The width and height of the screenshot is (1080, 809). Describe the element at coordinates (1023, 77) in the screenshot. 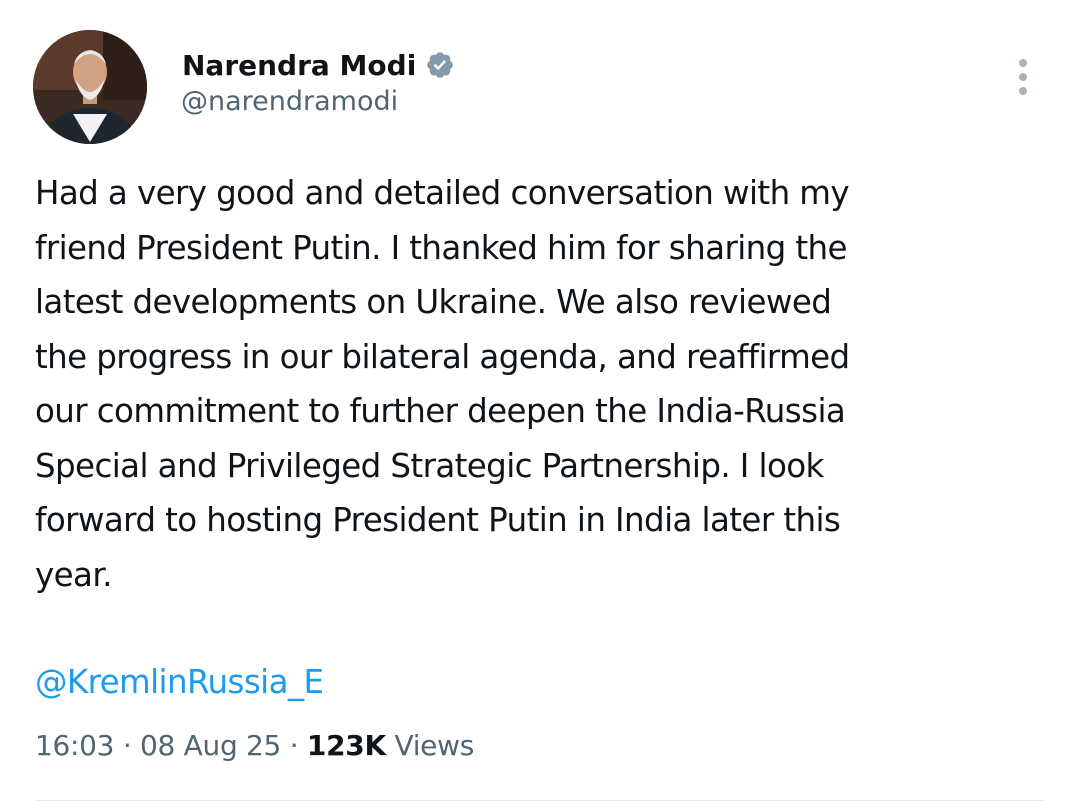

I see `more-vertical-icon` at that location.